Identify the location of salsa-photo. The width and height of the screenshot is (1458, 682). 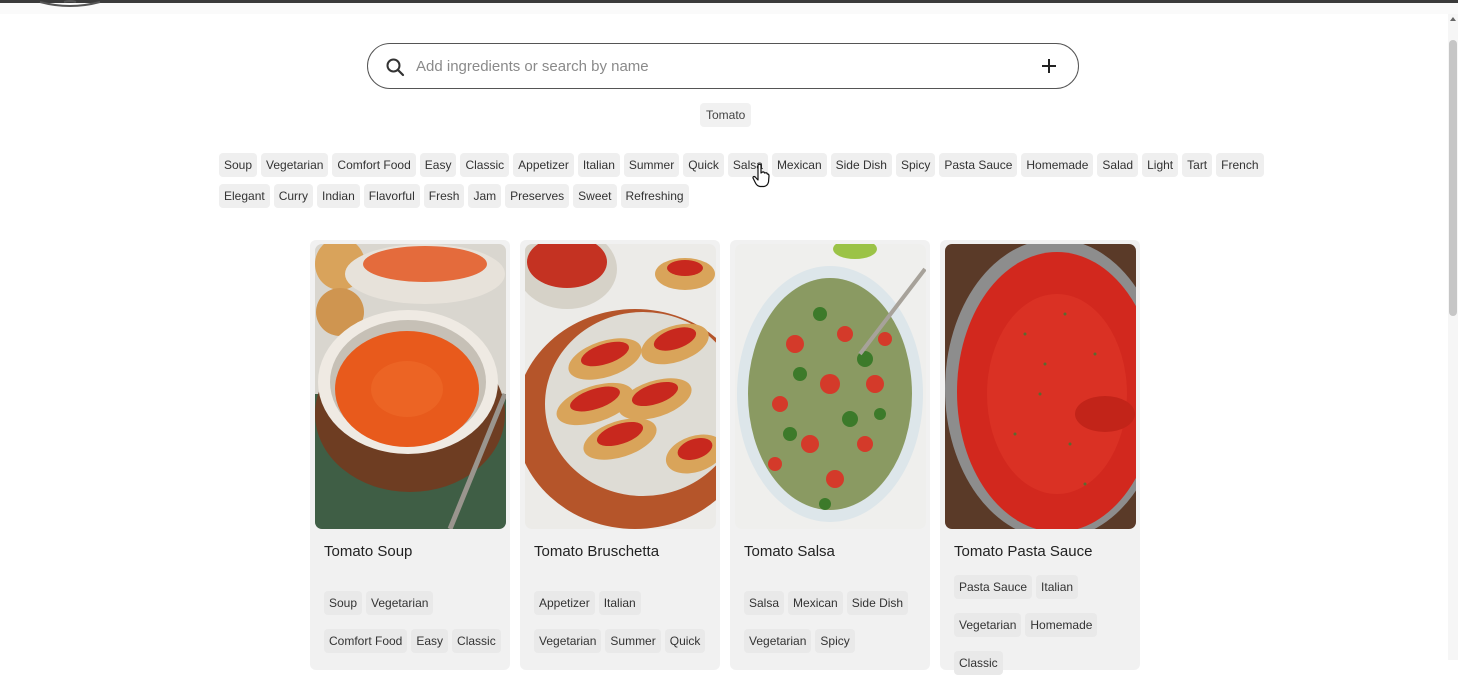
(830, 386).